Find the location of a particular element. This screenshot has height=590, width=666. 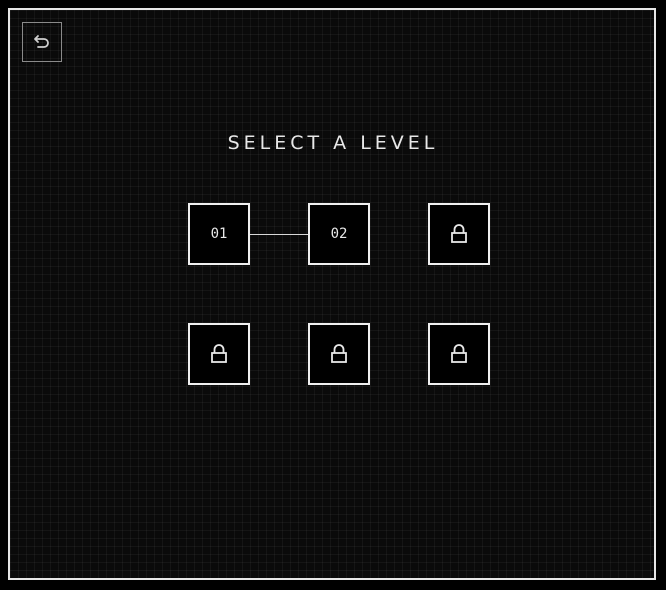

undo-arrow-icon is located at coordinates (42, 42).